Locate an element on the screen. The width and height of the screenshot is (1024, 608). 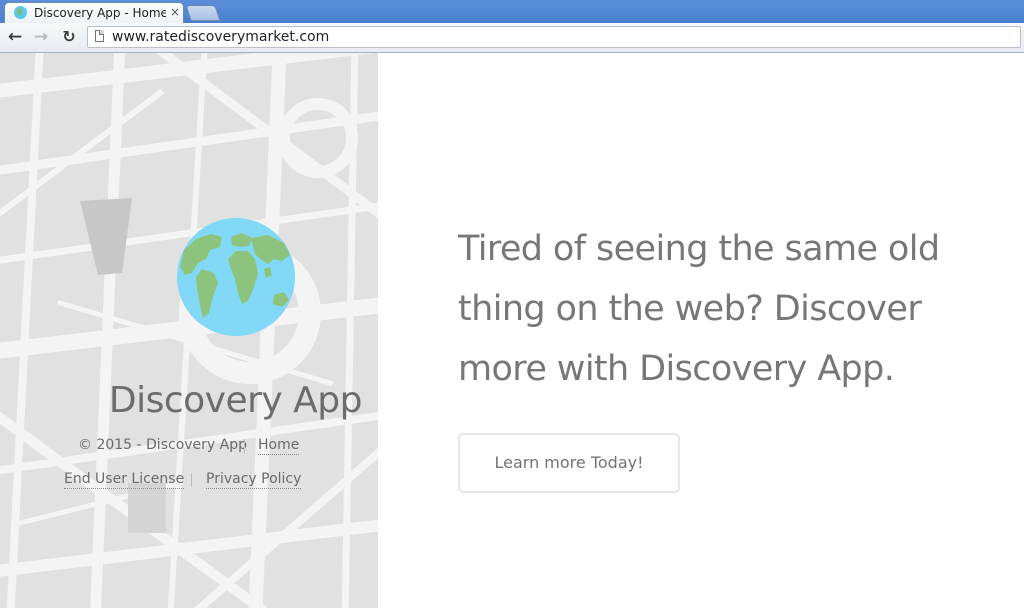
forward-arrow-icon: → is located at coordinates (41, 37).